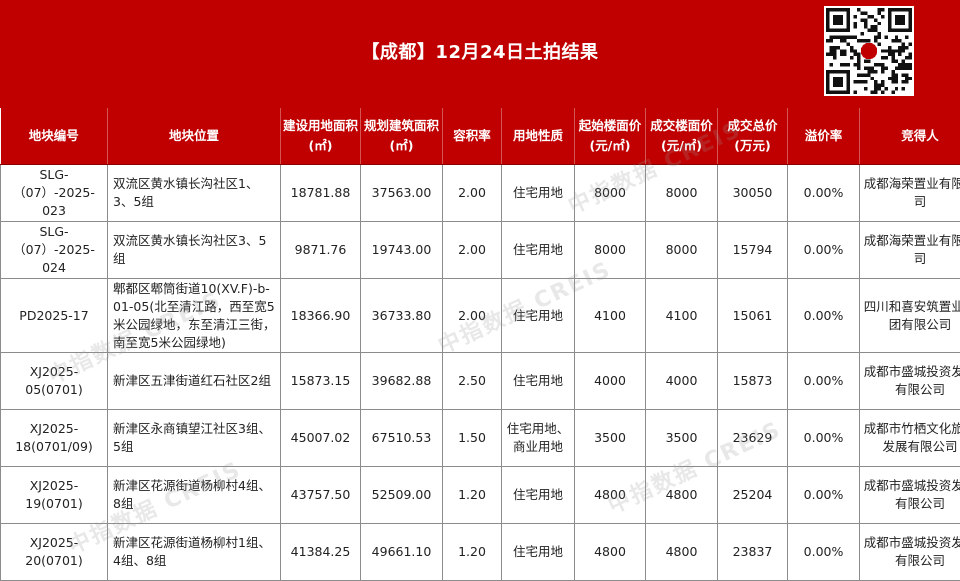 The height and width of the screenshot is (581, 960). I want to click on plot-ratio-cell: 1.50, so click(472, 438).